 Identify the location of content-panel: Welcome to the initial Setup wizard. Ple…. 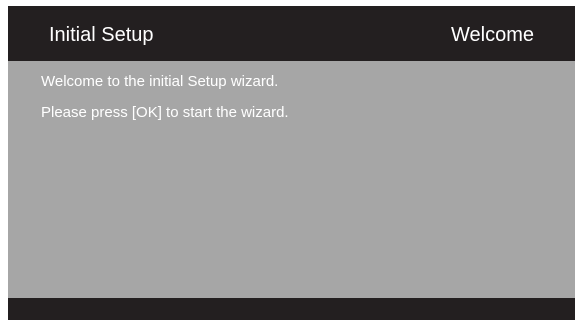
(171, 103).